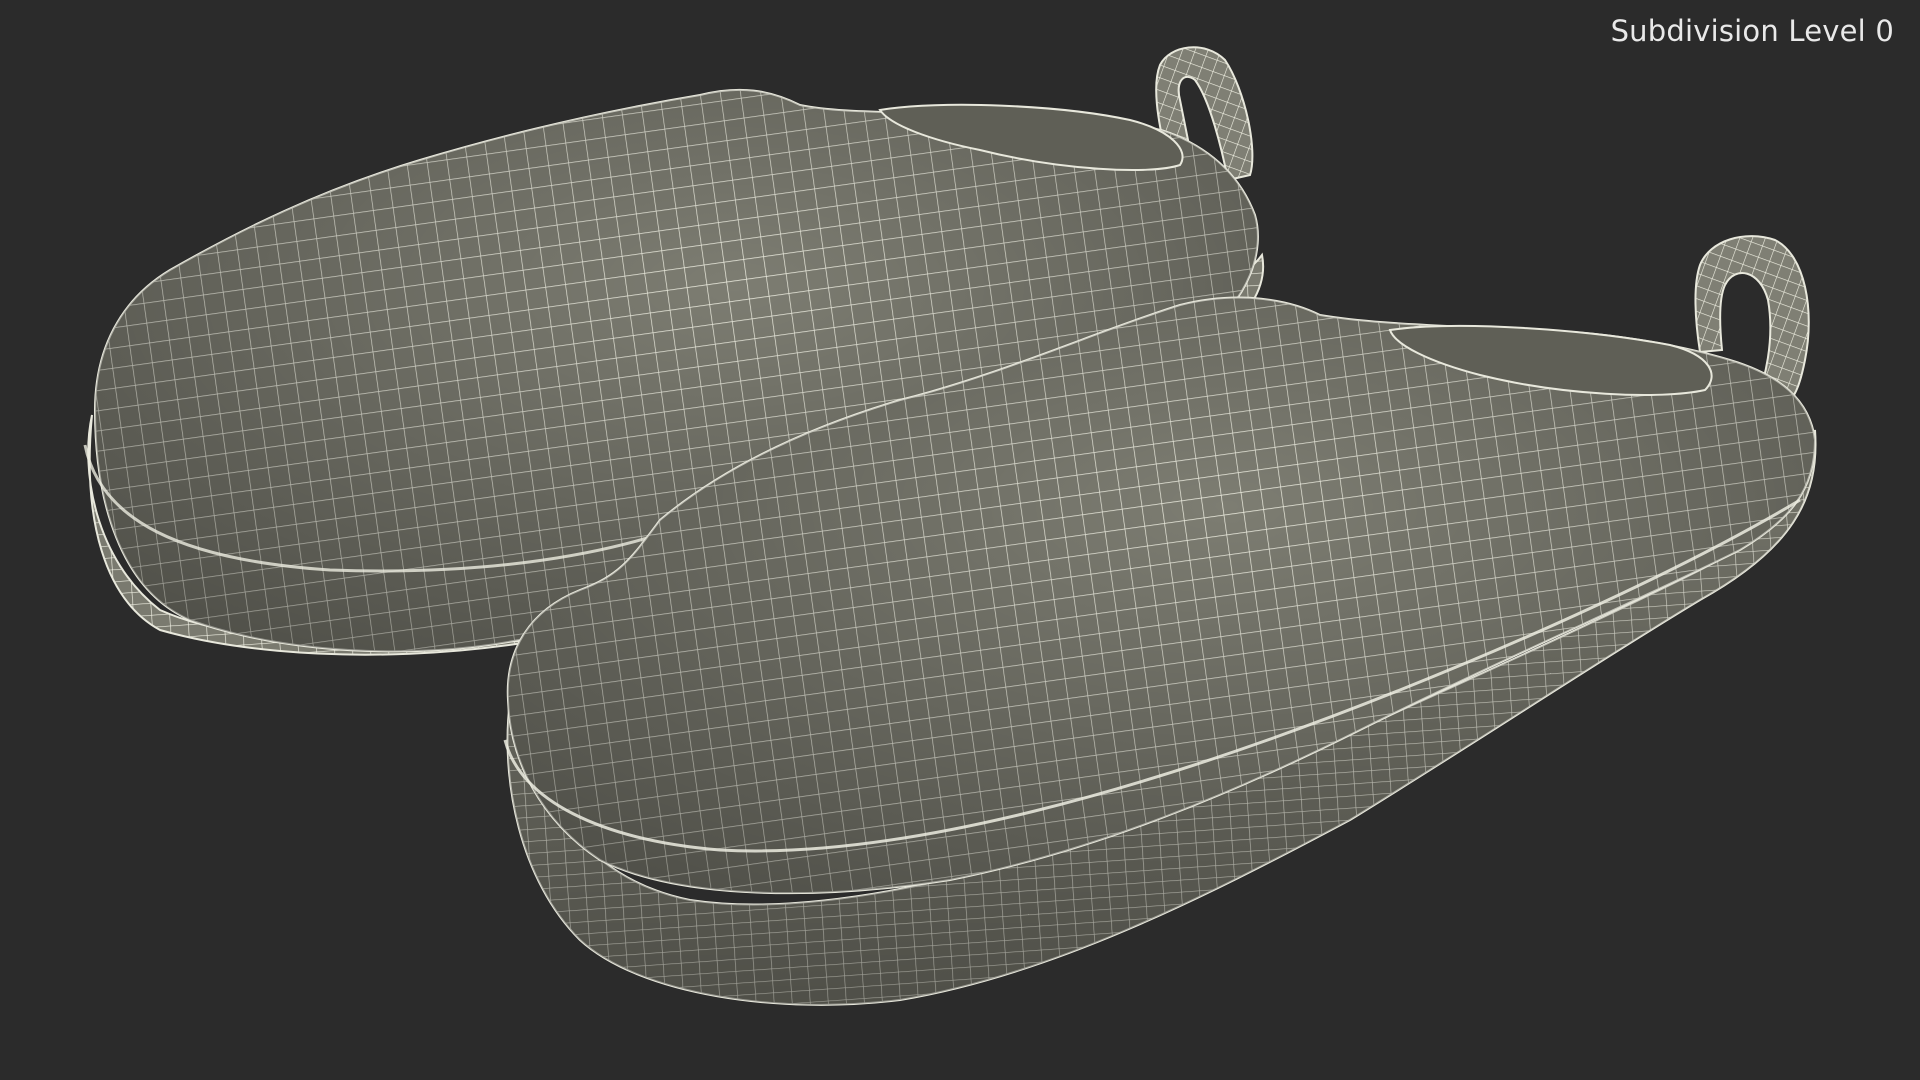  Describe the element at coordinates (1752, 31) in the screenshot. I see `subdivision-level-label: Subdivision Level 0` at that location.